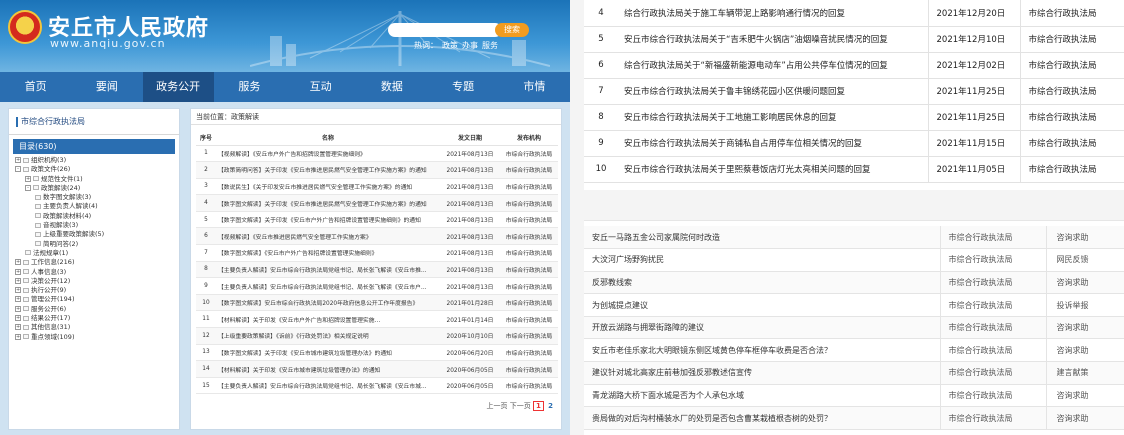  What do you see at coordinates (773, 143) in the screenshot?
I see `row-title-link: 安丘市综合行政执法局关于商铺私自占用停车位相关情况的回复` at bounding box center [773, 143].